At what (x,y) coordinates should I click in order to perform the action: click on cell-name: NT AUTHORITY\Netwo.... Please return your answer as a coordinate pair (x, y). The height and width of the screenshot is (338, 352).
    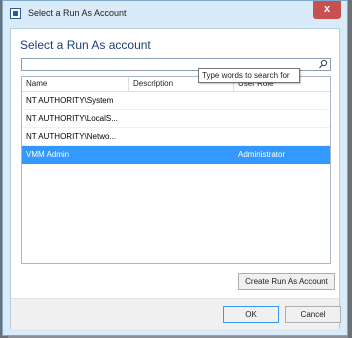
    Looking at the image, I should click on (71, 136).